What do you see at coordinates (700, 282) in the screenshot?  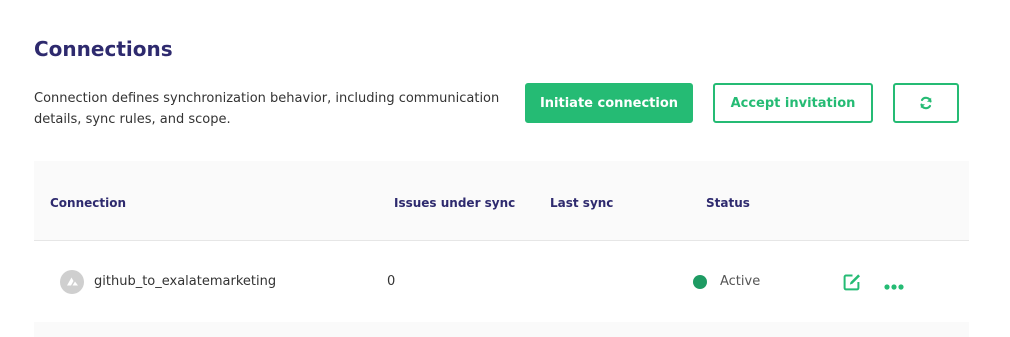 I see `status-indicator-dot` at bounding box center [700, 282].